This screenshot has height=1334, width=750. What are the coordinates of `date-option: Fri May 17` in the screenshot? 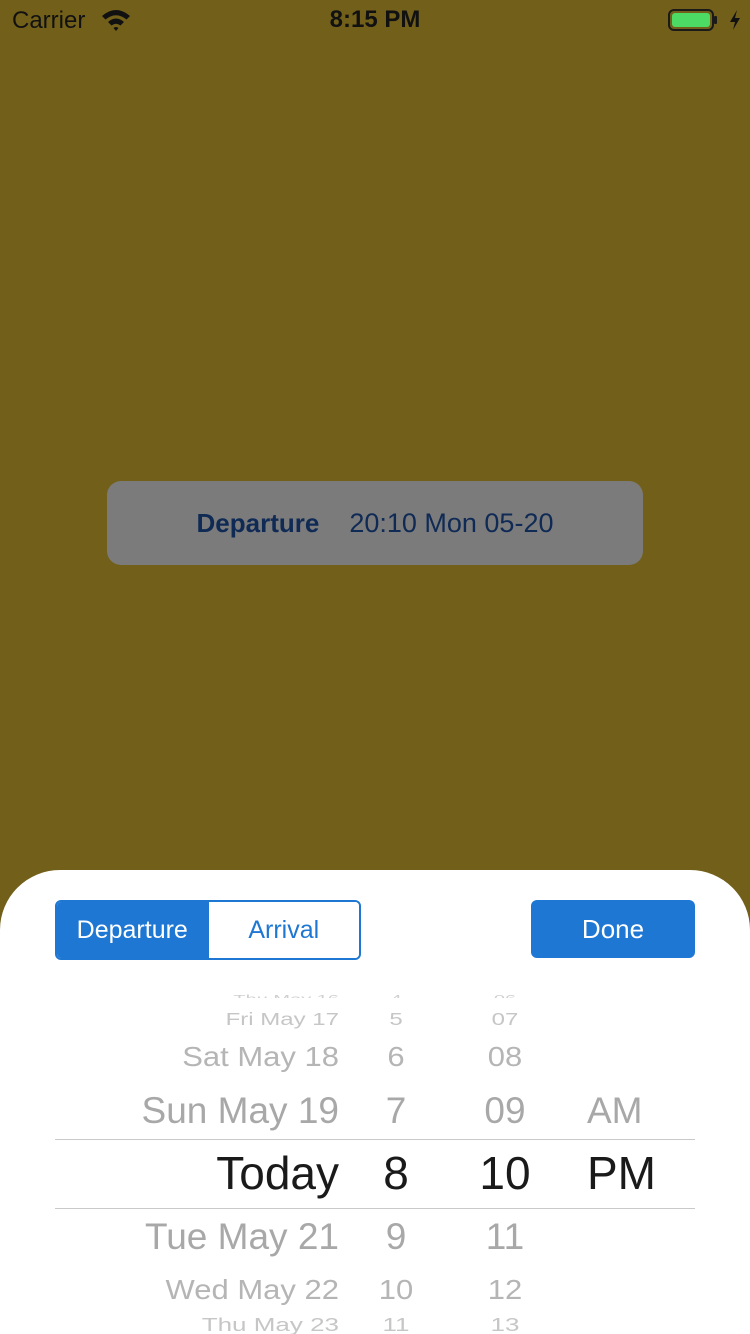 It's located at (282, 1019).